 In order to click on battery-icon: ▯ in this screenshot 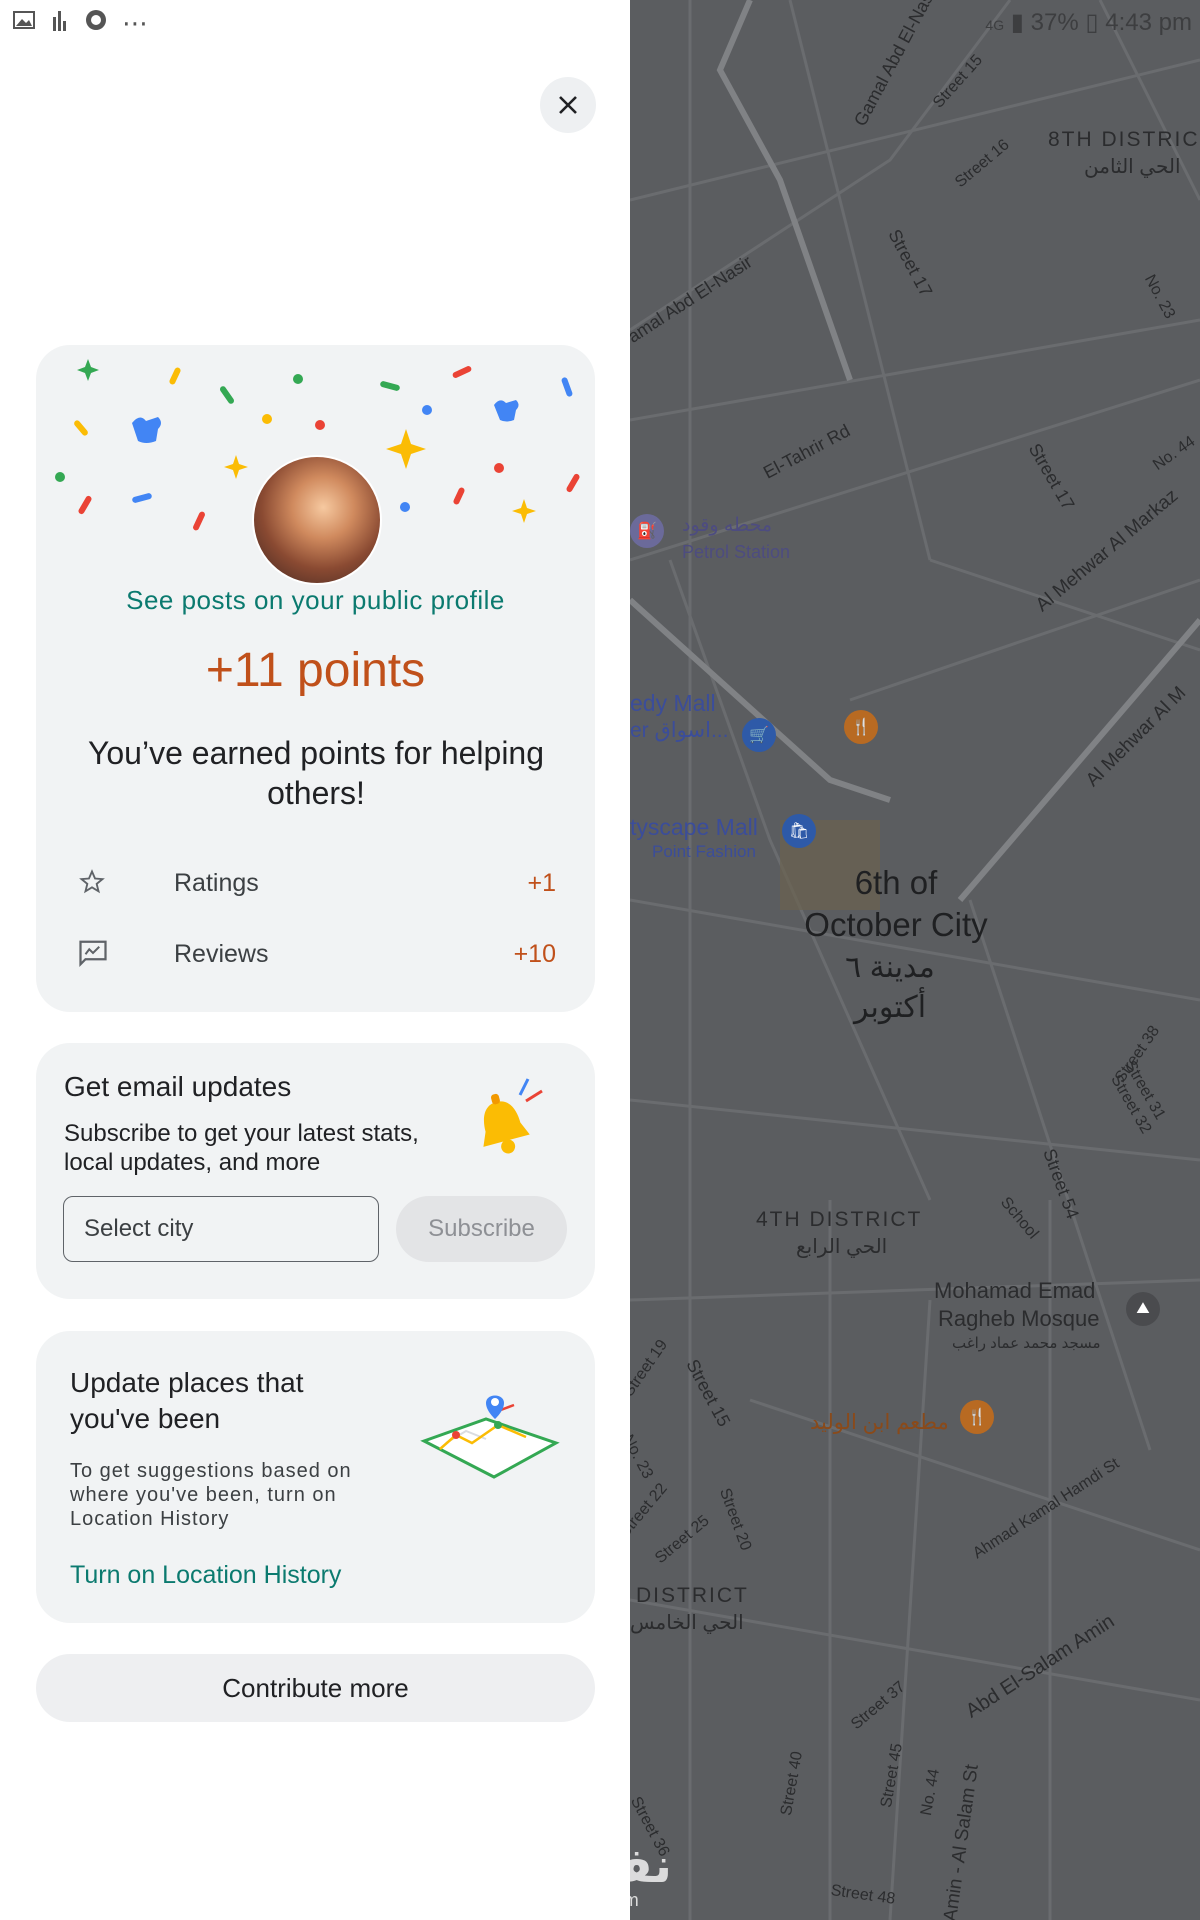, I will do `click(1092, 22)`.